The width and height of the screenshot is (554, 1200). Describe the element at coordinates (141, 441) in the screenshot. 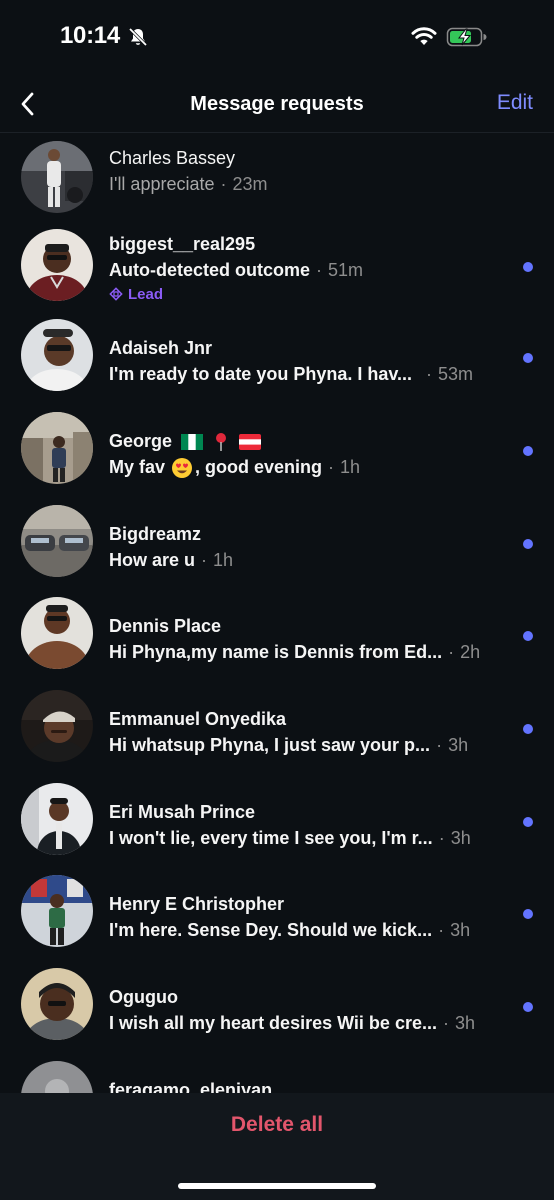

I see `item-name: George` at that location.